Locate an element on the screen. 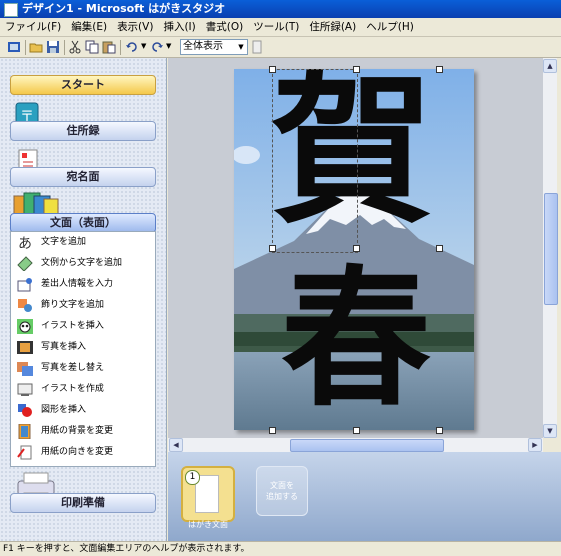  cut-icon is located at coordinates (75, 47).